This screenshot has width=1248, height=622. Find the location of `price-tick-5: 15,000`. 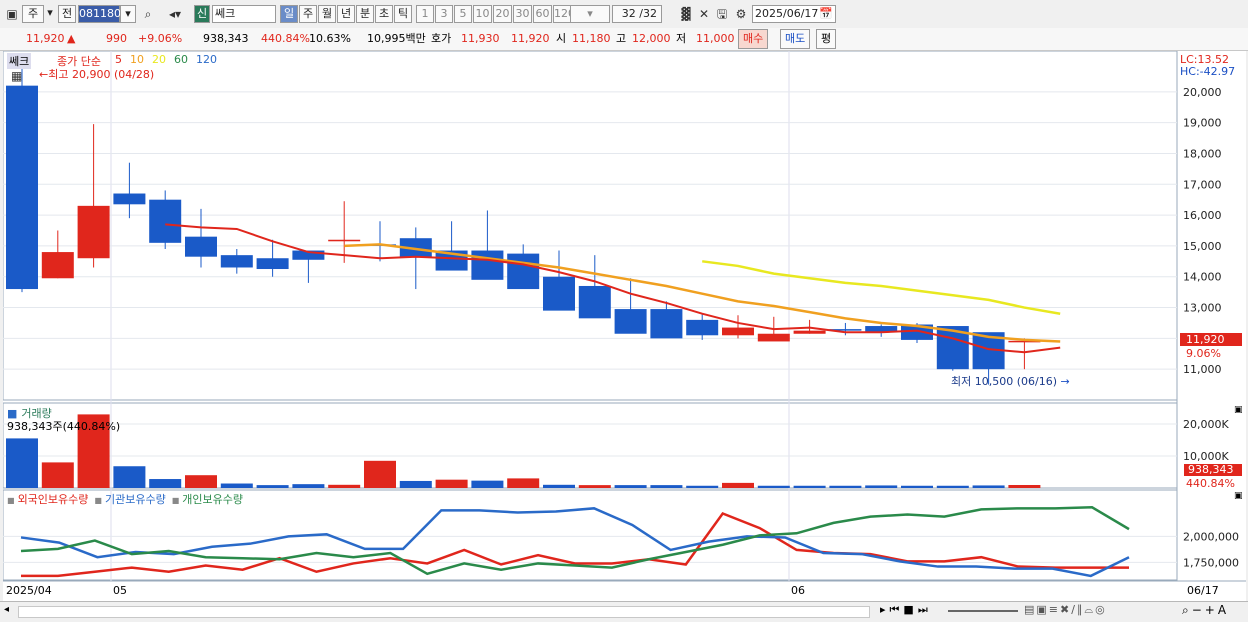

price-tick-5: 15,000 is located at coordinates (1202, 246).